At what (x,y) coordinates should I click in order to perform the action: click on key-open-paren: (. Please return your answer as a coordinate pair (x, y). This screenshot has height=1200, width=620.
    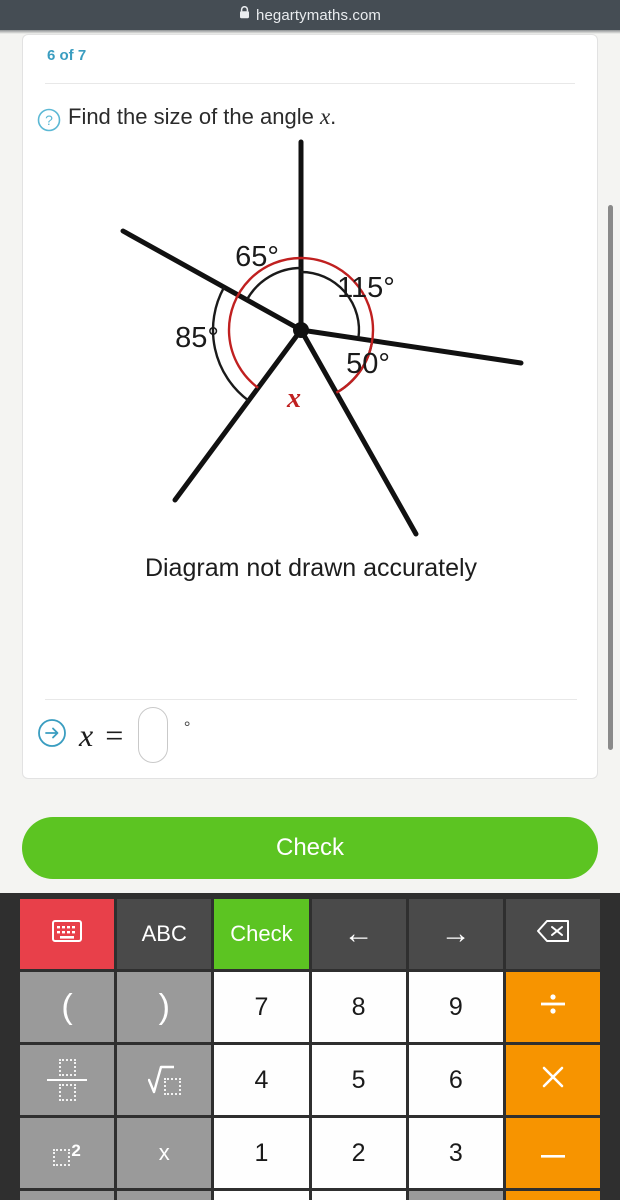
    Looking at the image, I should click on (67, 1007).